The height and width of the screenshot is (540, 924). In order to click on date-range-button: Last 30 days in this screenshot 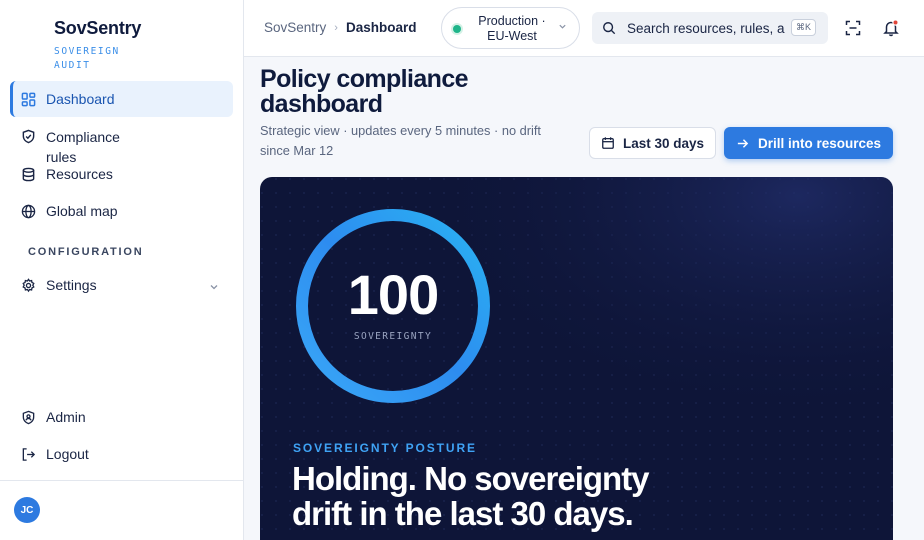, I will do `click(652, 143)`.